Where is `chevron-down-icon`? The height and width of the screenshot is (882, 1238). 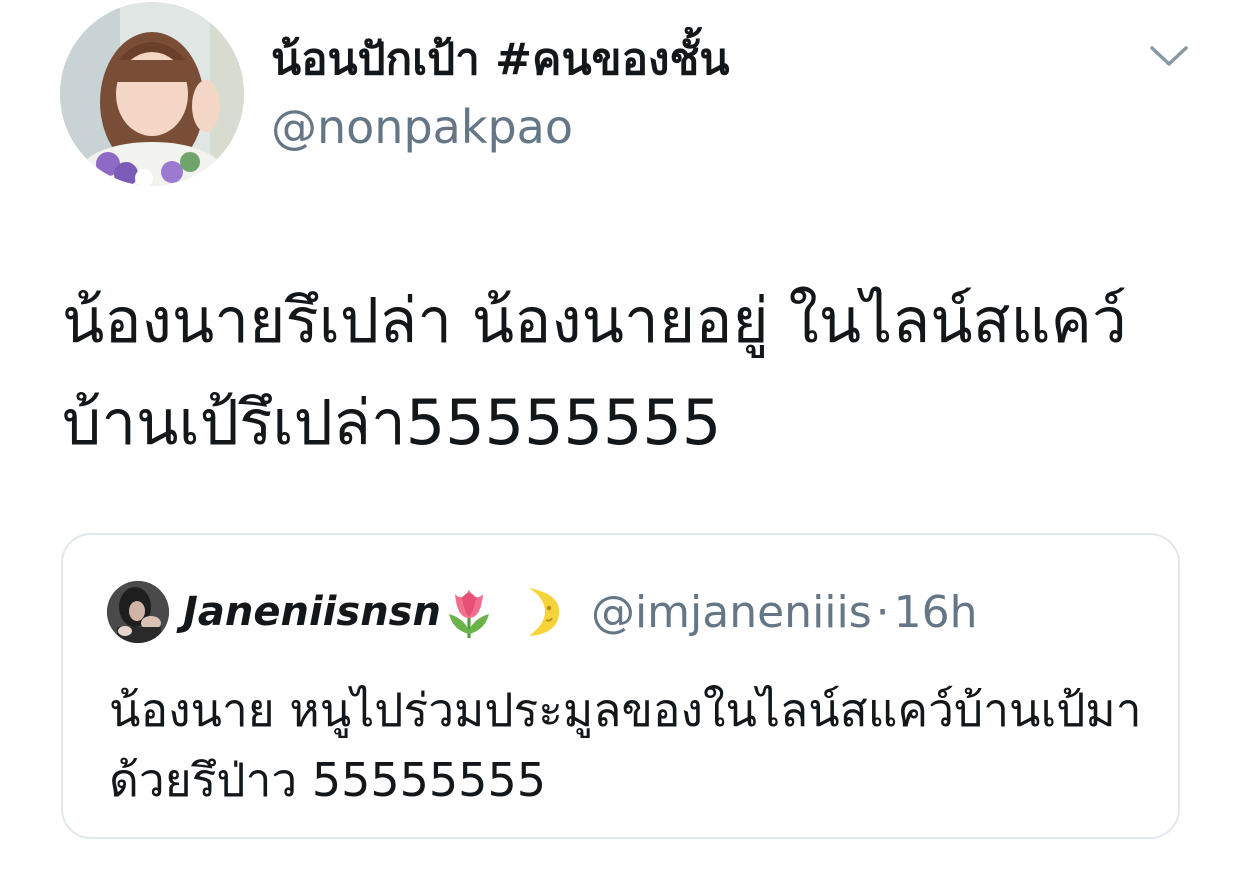
chevron-down-icon is located at coordinates (1169, 55).